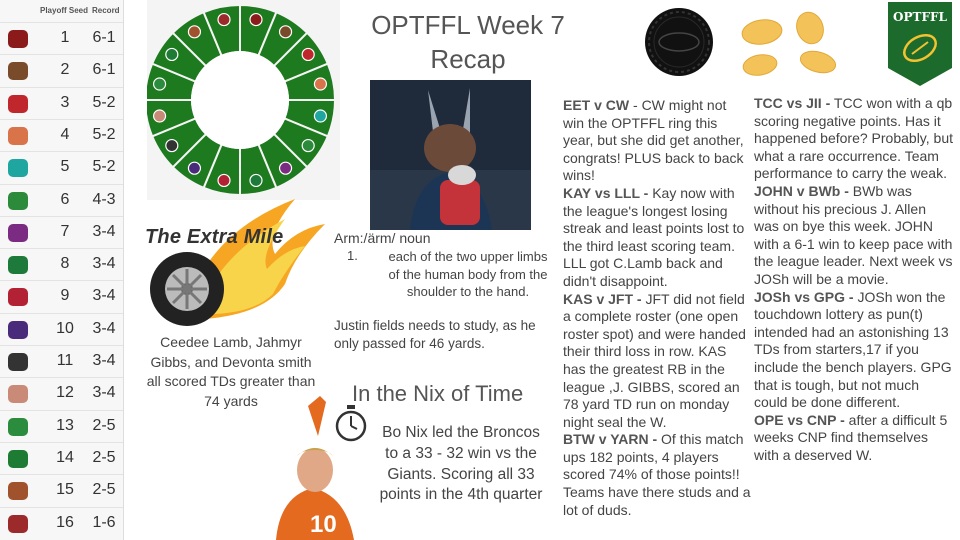  I want to click on referee-icon, so click(18, 362).